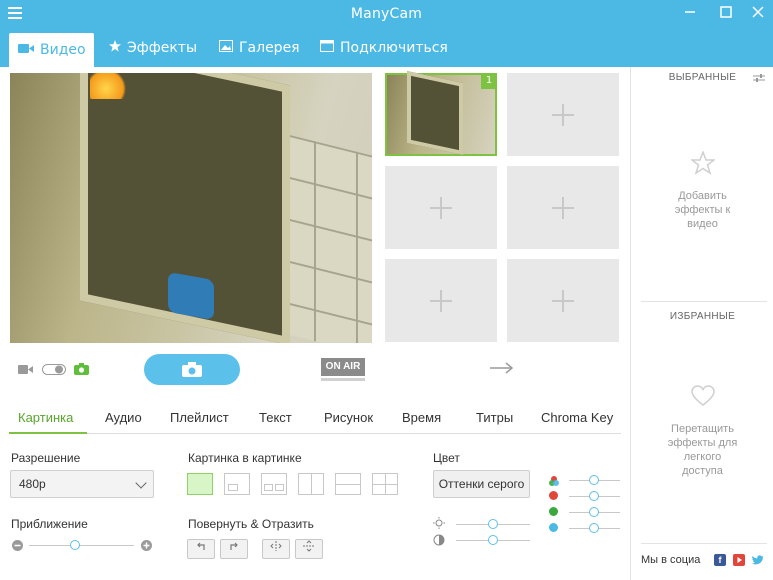 The height and width of the screenshot is (580, 773). What do you see at coordinates (553, 511) in the screenshot?
I see `green-channel-dot` at bounding box center [553, 511].